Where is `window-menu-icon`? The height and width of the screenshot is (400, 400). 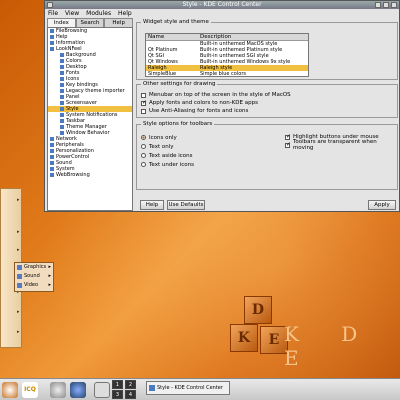
window-menu-icon is located at coordinates (50, 5).